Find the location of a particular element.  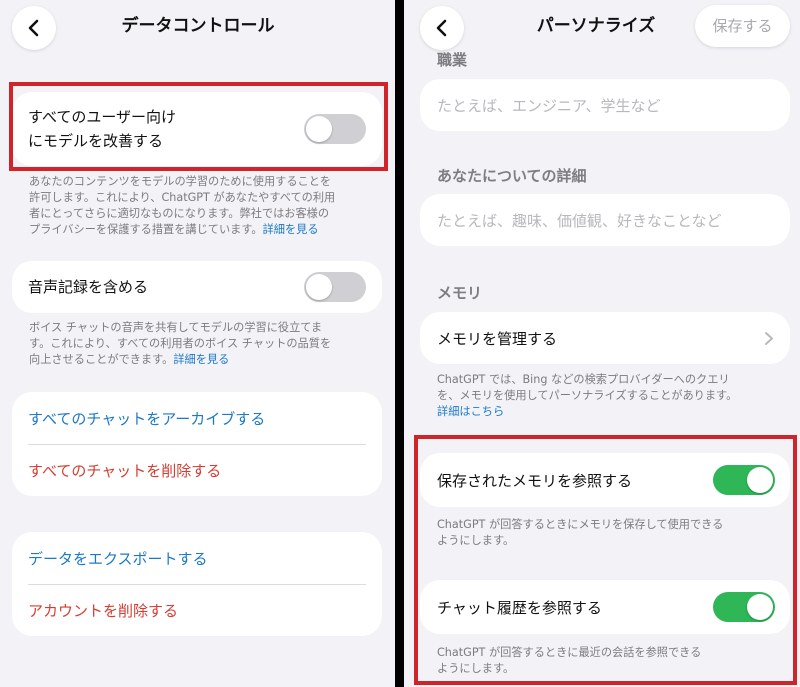

occupation-field: たとえば、エンジニア、学生など is located at coordinates (605, 105).